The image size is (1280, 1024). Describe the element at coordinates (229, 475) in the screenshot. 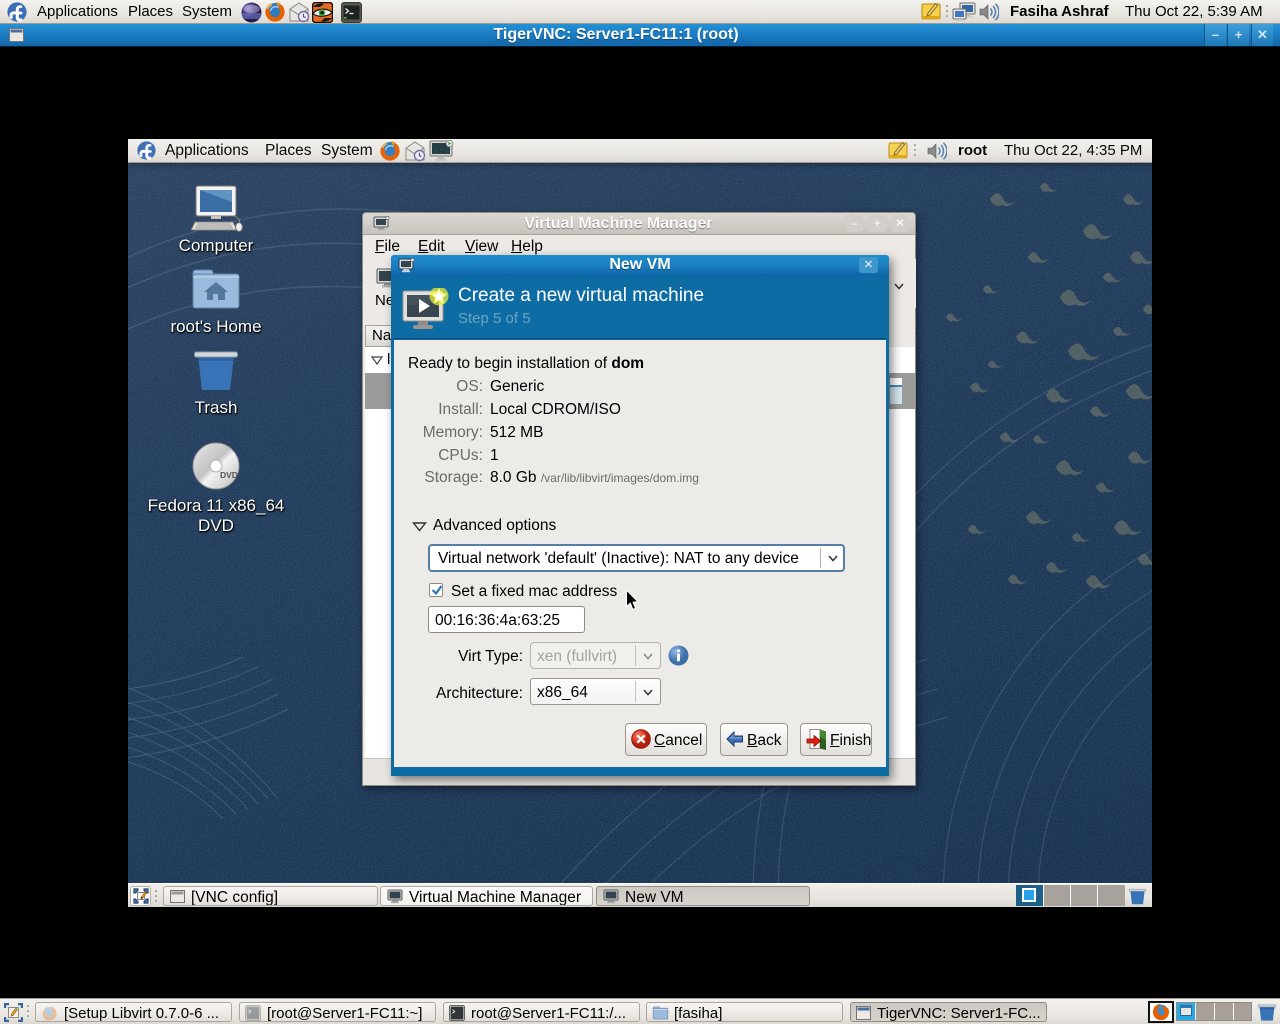

I see `svg-text: DVD` at that location.